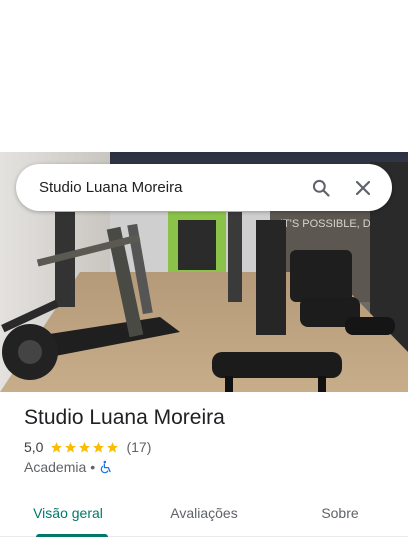 The image size is (408, 544). I want to click on star-rating, so click(85, 447).